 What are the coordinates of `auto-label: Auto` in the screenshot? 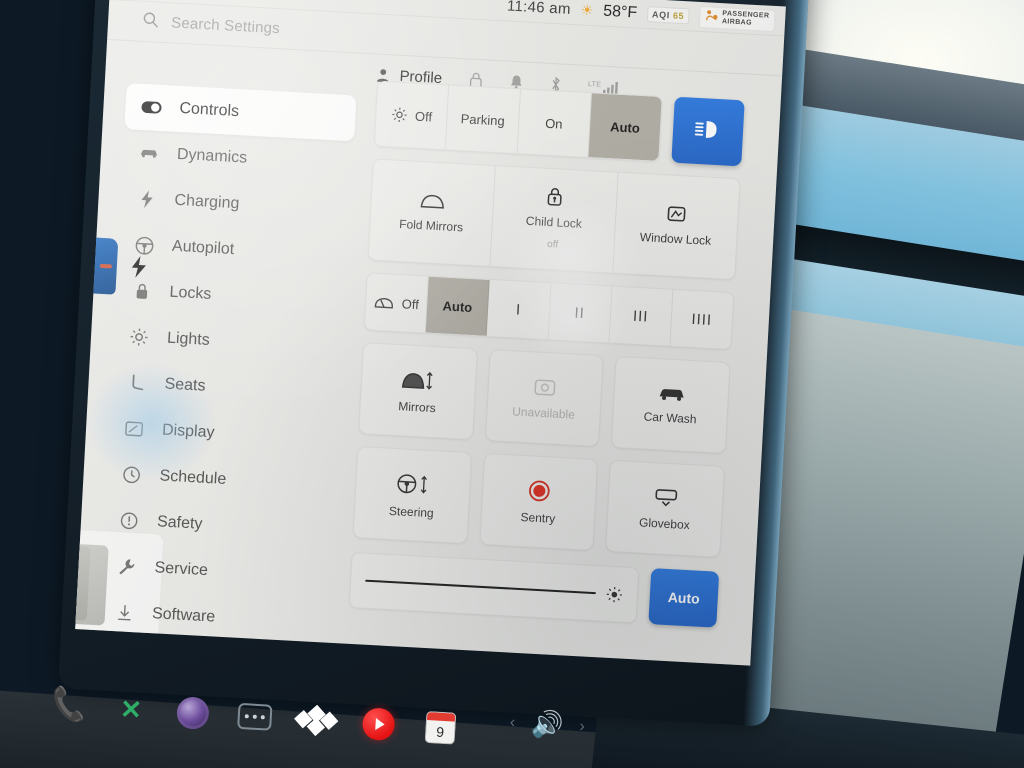 It's located at (684, 598).